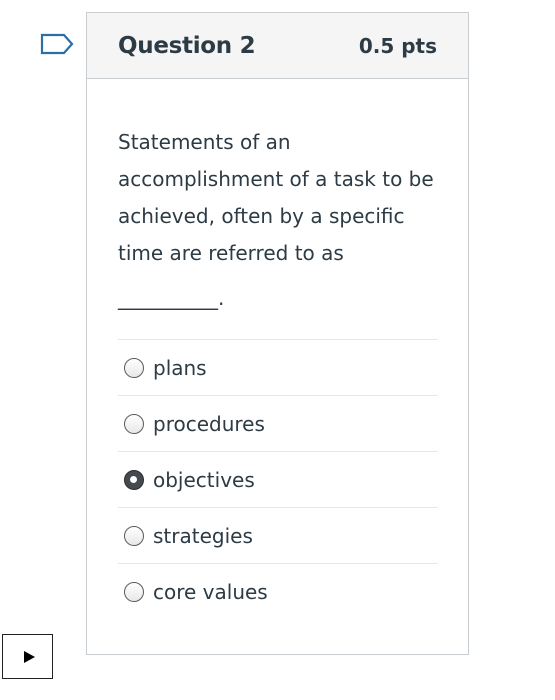 Image resolution: width=555 pixels, height=700 pixels. What do you see at coordinates (204, 479) in the screenshot?
I see `answer-label: objectives` at bounding box center [204, 479].